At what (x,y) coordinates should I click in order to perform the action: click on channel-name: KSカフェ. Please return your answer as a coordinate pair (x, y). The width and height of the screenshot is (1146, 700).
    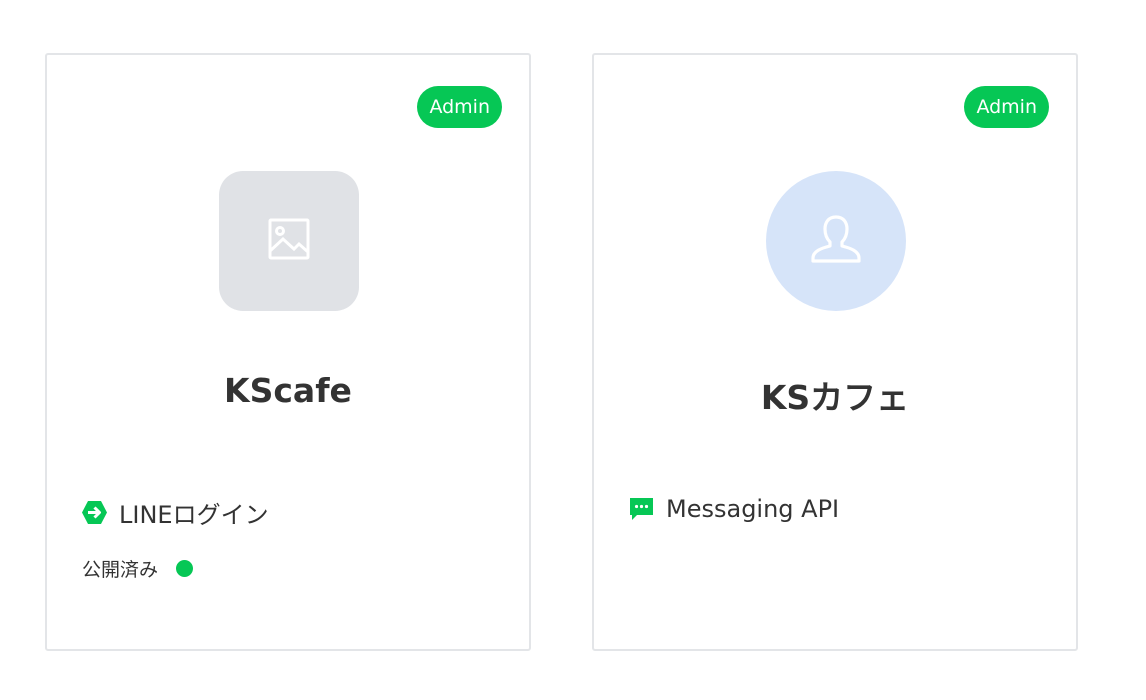
    Looking at the image, I should click on (835, 397).